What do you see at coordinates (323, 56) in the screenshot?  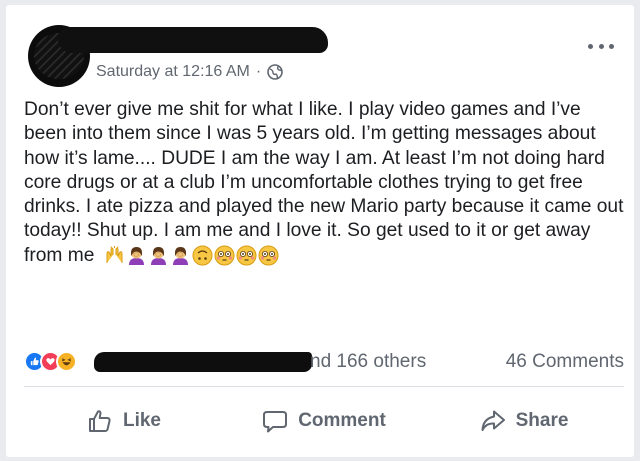 I see `post-header: Saturday at 12:16 AM ·` at bounding box center [323, 56].